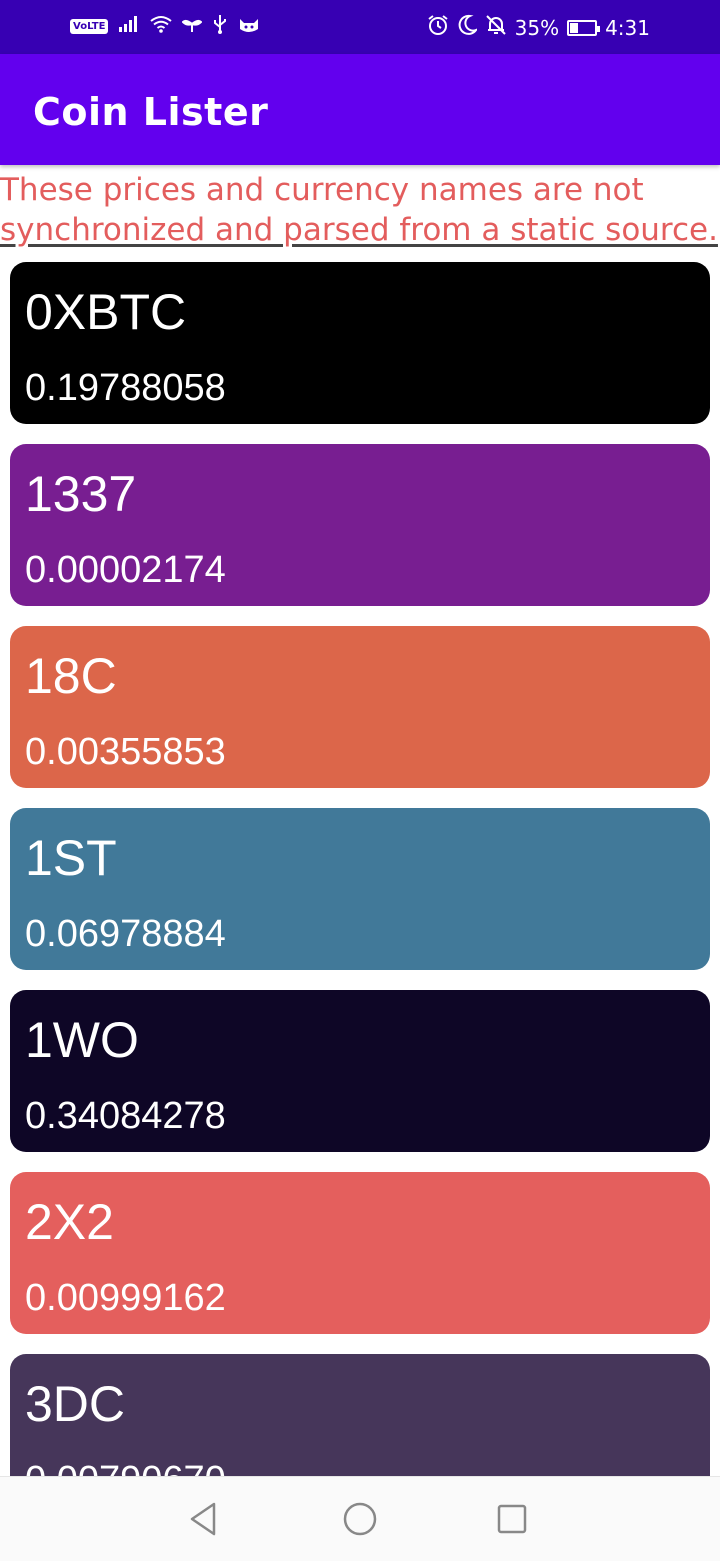 This screenshot has width=720, height=1561. I want to click on signal-icon, so click(129, 26).